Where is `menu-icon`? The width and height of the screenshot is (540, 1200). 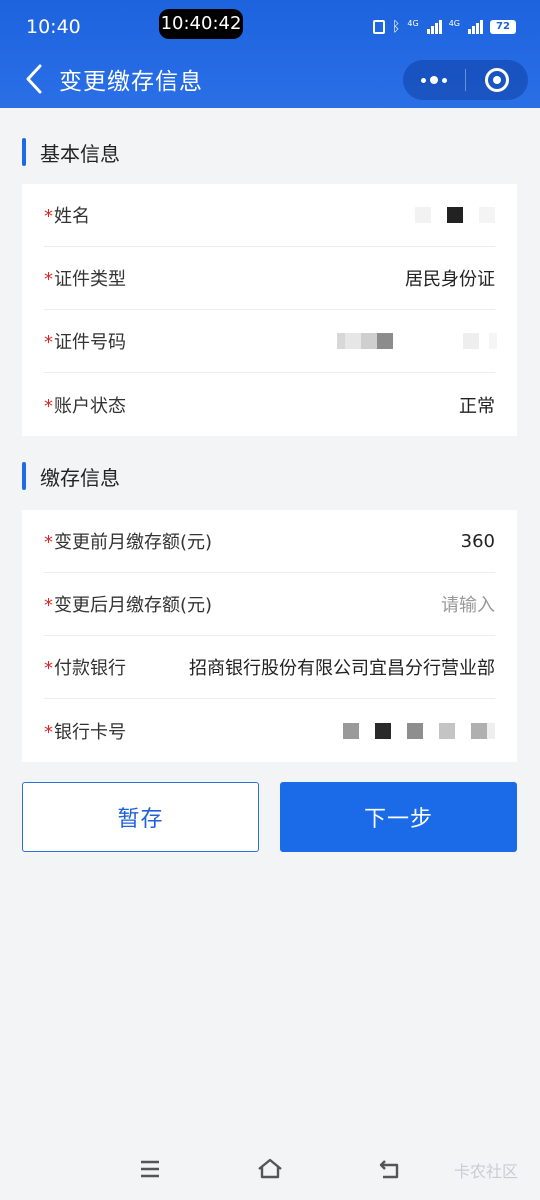 menu-icon is located at coordinates (150, 1169).